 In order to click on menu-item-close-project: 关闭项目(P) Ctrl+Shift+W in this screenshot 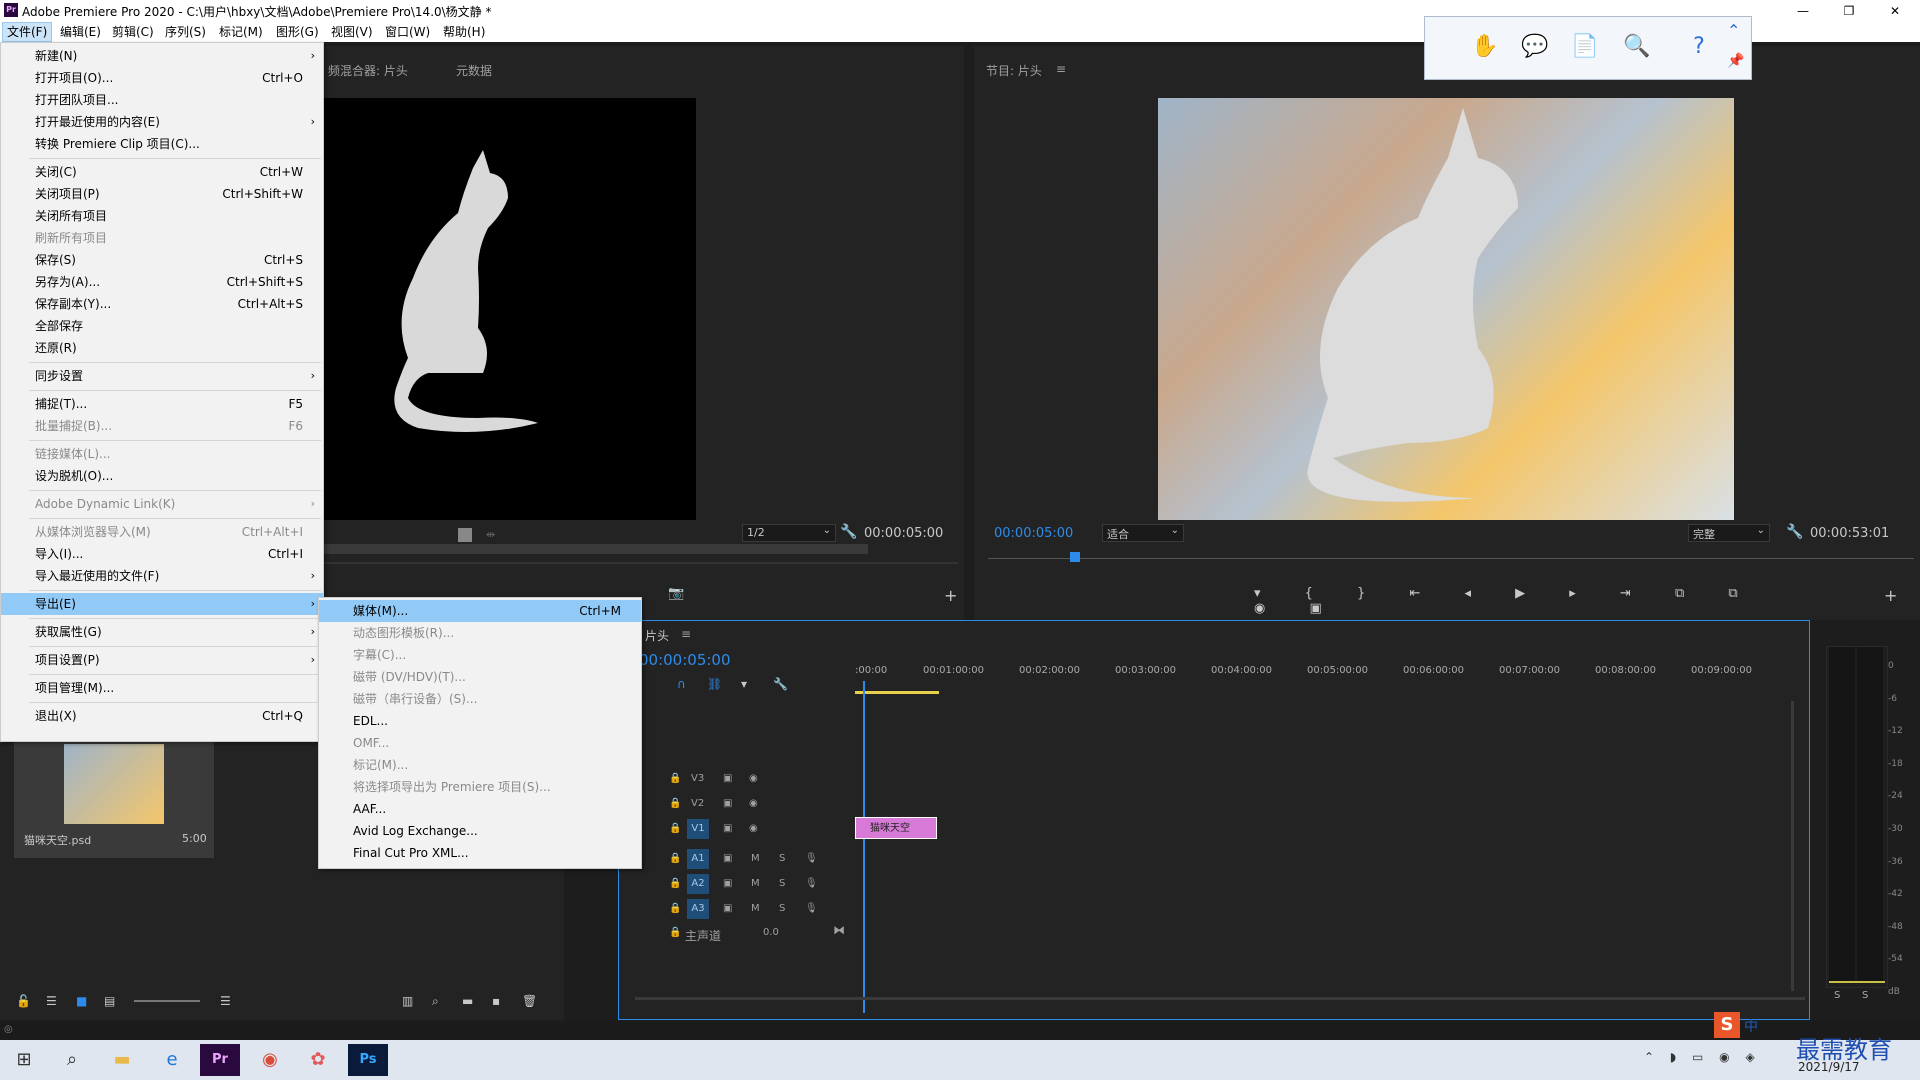, I will do `click(162, 194)`.